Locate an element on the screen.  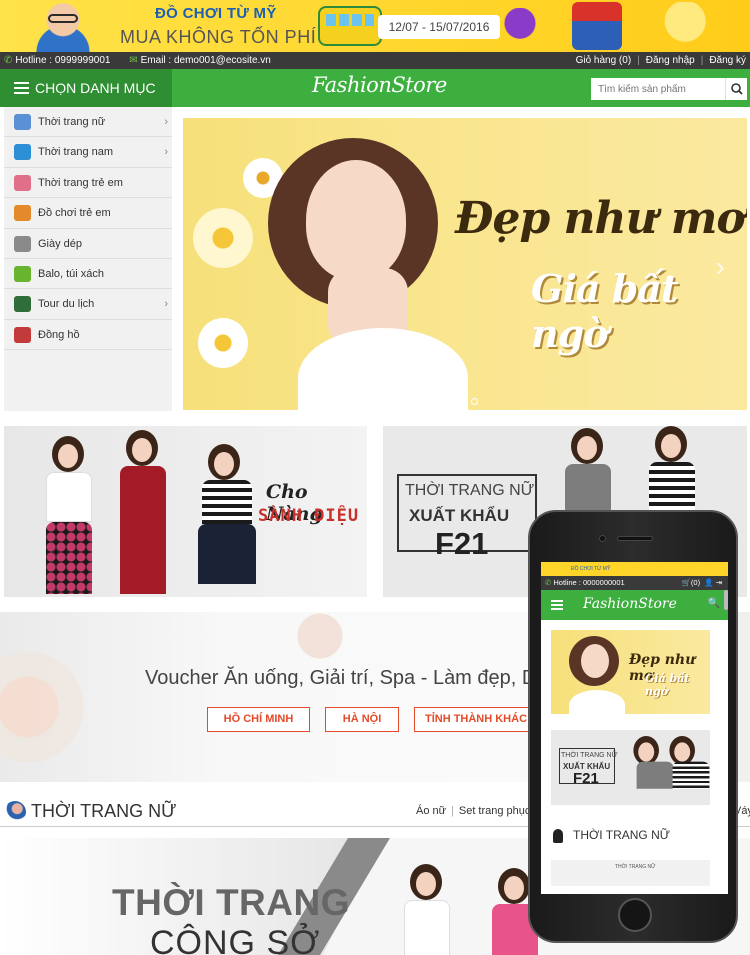
slider-dots is located at coordinates (464, 401).